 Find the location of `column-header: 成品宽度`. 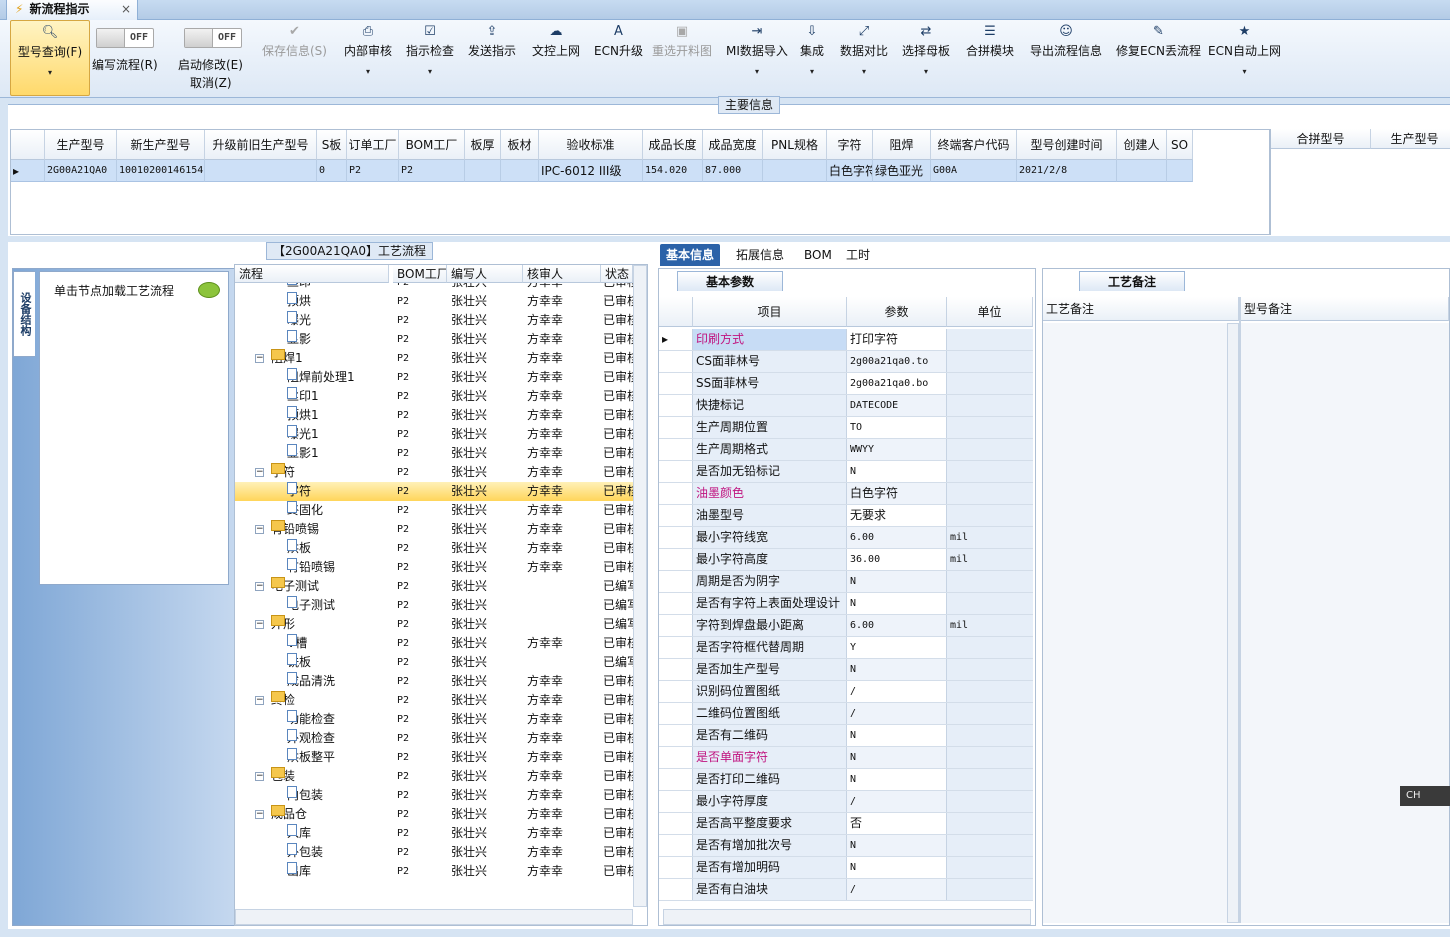

column-header: 成品宽度 is located at coordinates (733, 145).